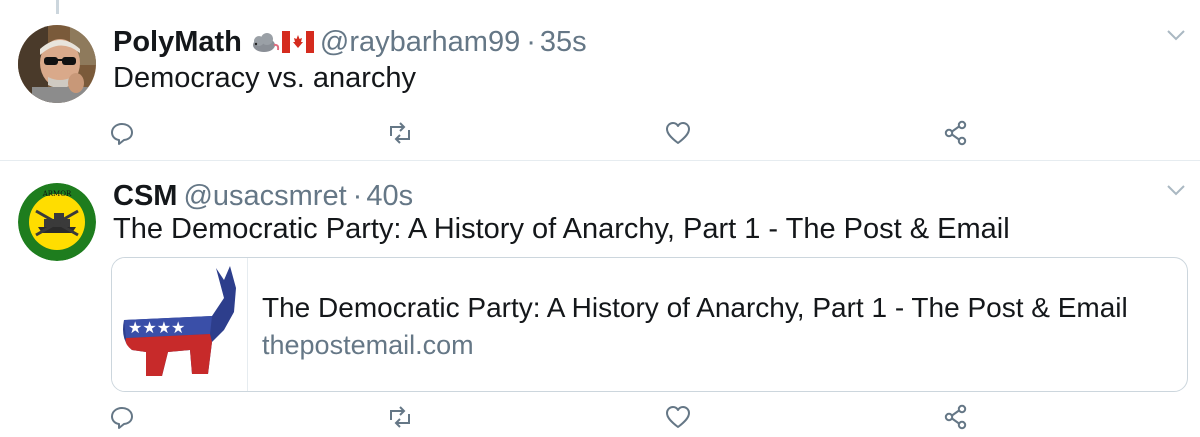 Image resolution: width=1200 pixels, height=437 pixels. I want to click on name-emoji-badges, so click(282, 42).